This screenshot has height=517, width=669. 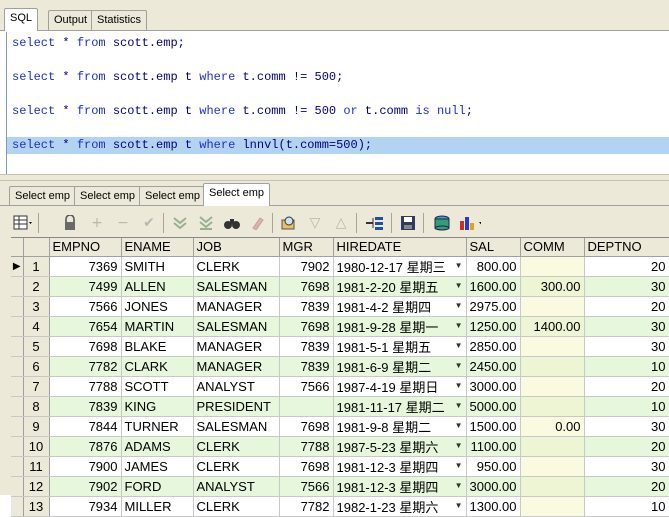 I want to click on cell-empno: 7839, so click(x=85, y=406).